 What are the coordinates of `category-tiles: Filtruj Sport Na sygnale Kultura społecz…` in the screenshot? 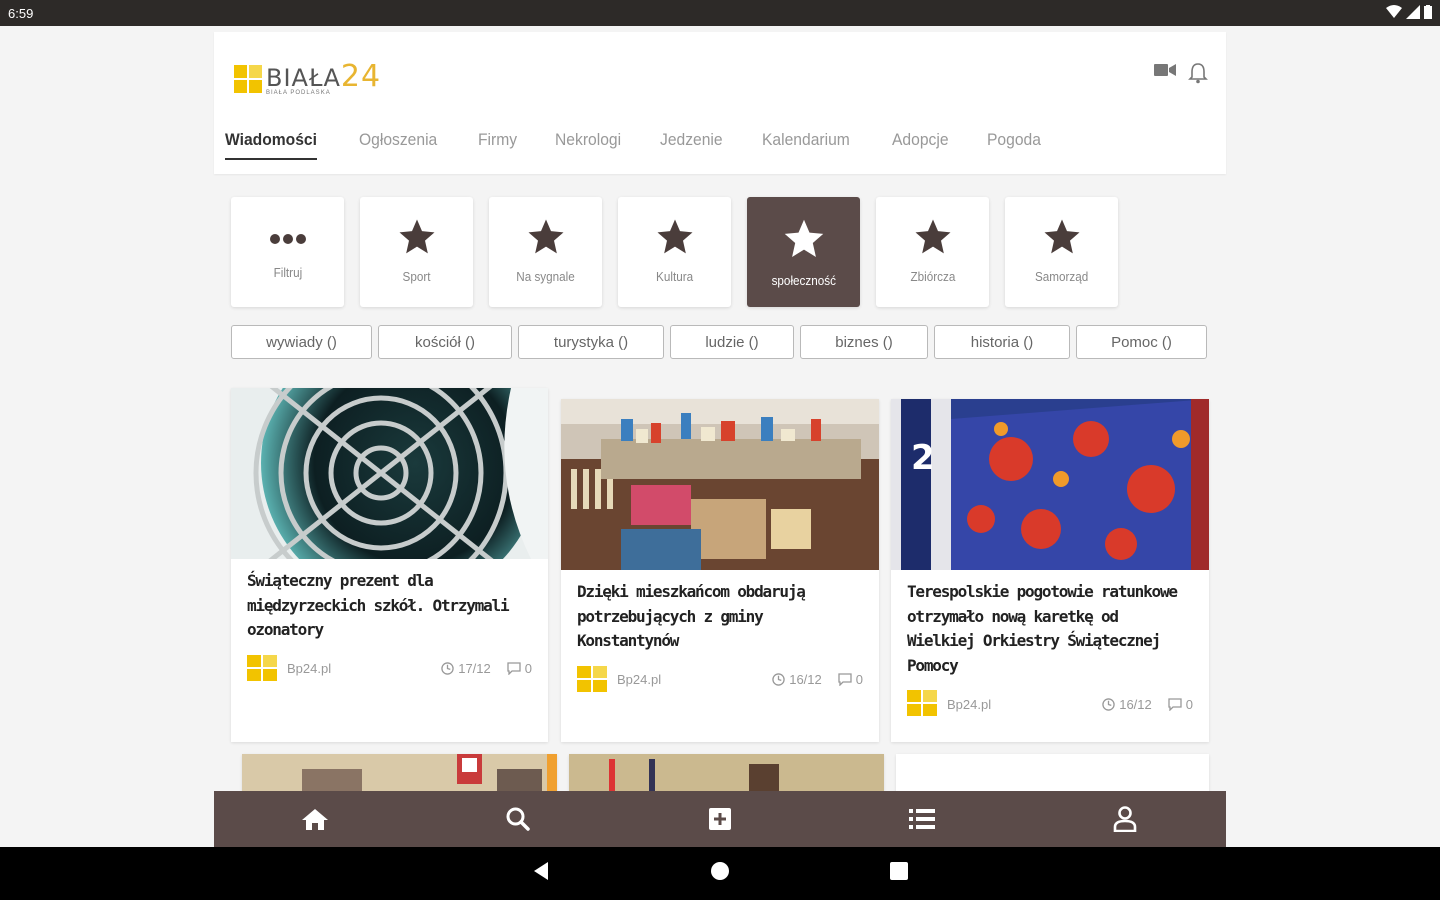 It's located at (674, 252).